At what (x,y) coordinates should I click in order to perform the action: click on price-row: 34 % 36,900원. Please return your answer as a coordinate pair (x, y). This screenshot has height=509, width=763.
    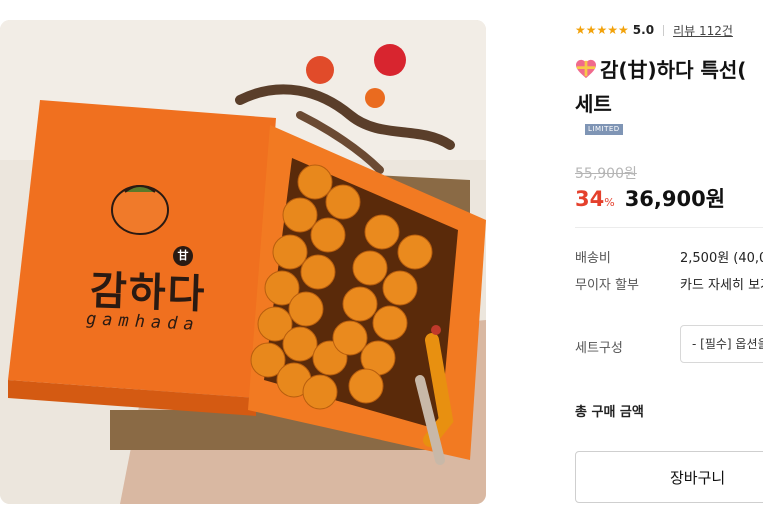
    Looking at the image, I should click on (650, 198).